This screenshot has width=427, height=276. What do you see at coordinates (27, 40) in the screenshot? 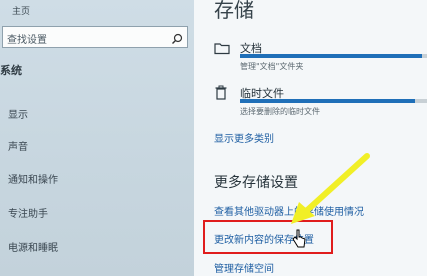
I see `search-placeholder: 查找设置` at bounding box center [27, 40].